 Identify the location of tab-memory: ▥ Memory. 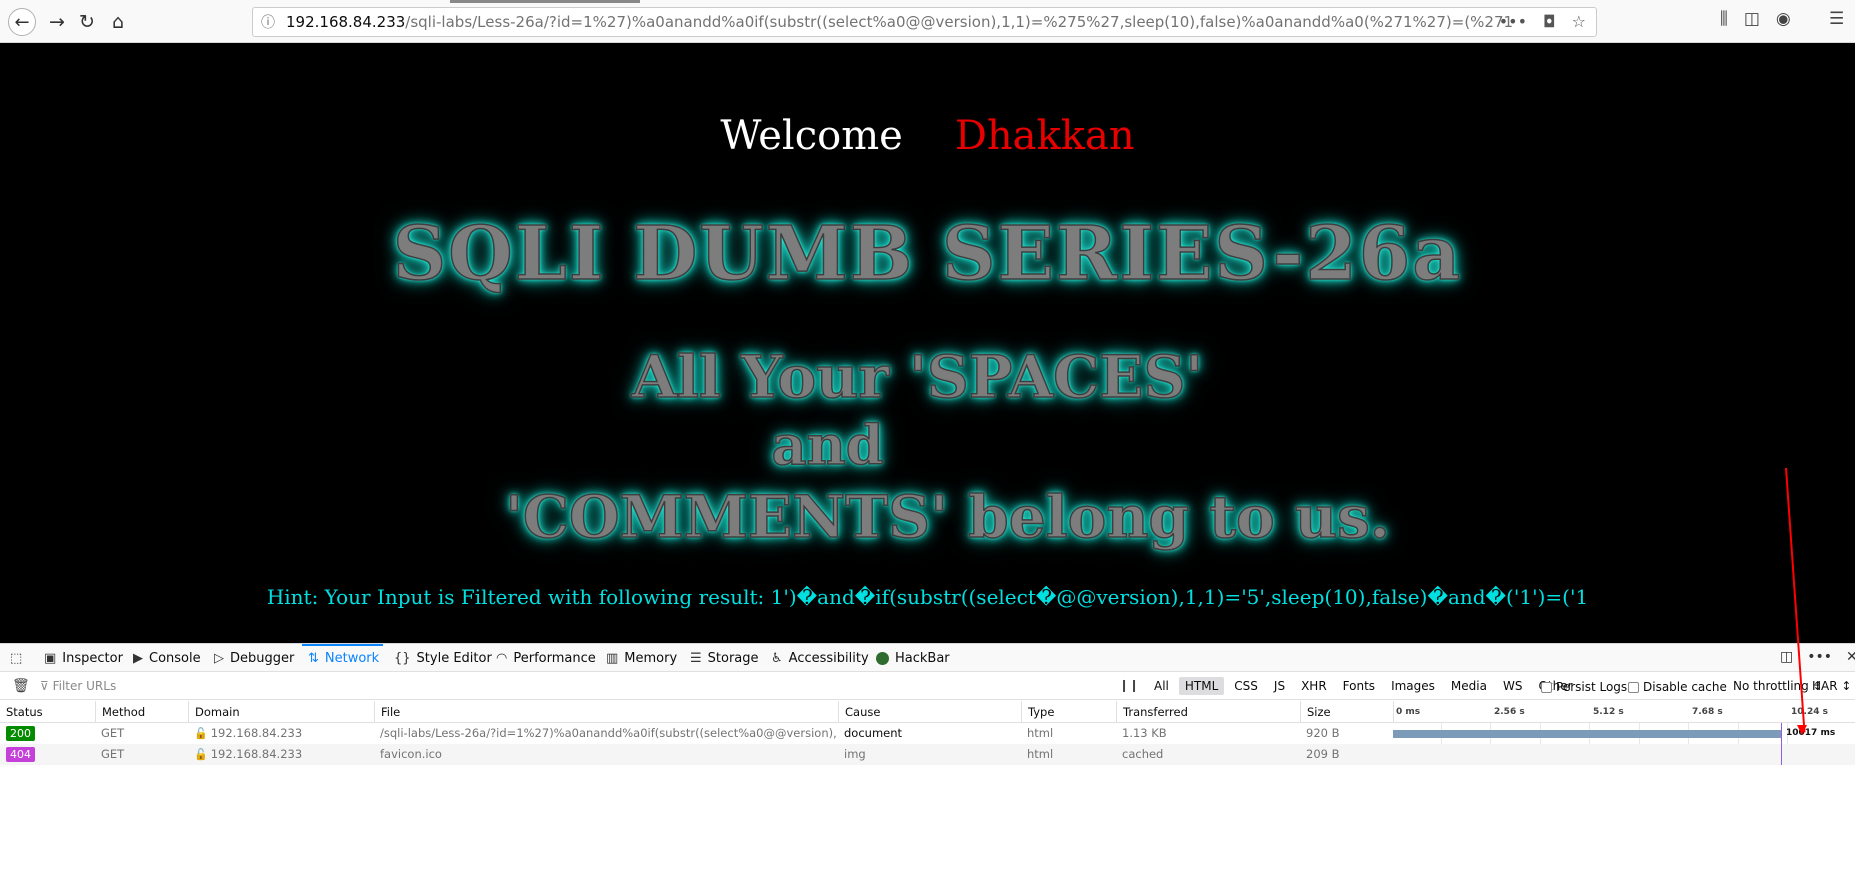
(641, 658).